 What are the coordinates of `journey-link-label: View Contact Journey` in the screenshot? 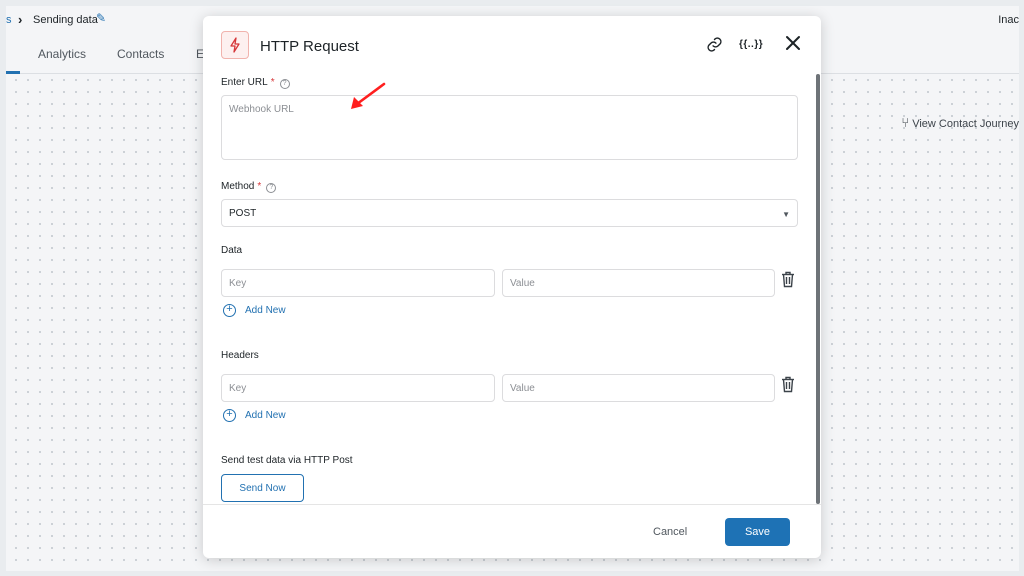 It's located at (965, 124).